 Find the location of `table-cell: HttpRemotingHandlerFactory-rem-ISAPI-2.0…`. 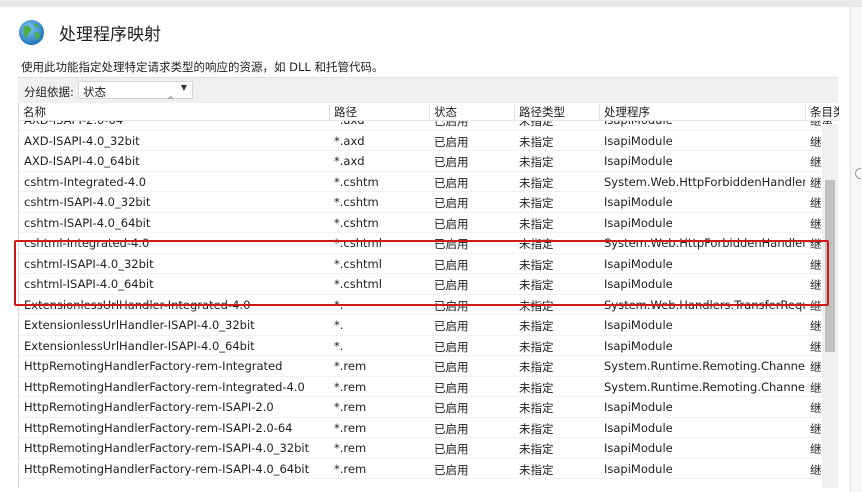

table-cell: HttpRemotingHandlerFactory-rem-ISAPI-2.0… is located at coordinates (158, 427).